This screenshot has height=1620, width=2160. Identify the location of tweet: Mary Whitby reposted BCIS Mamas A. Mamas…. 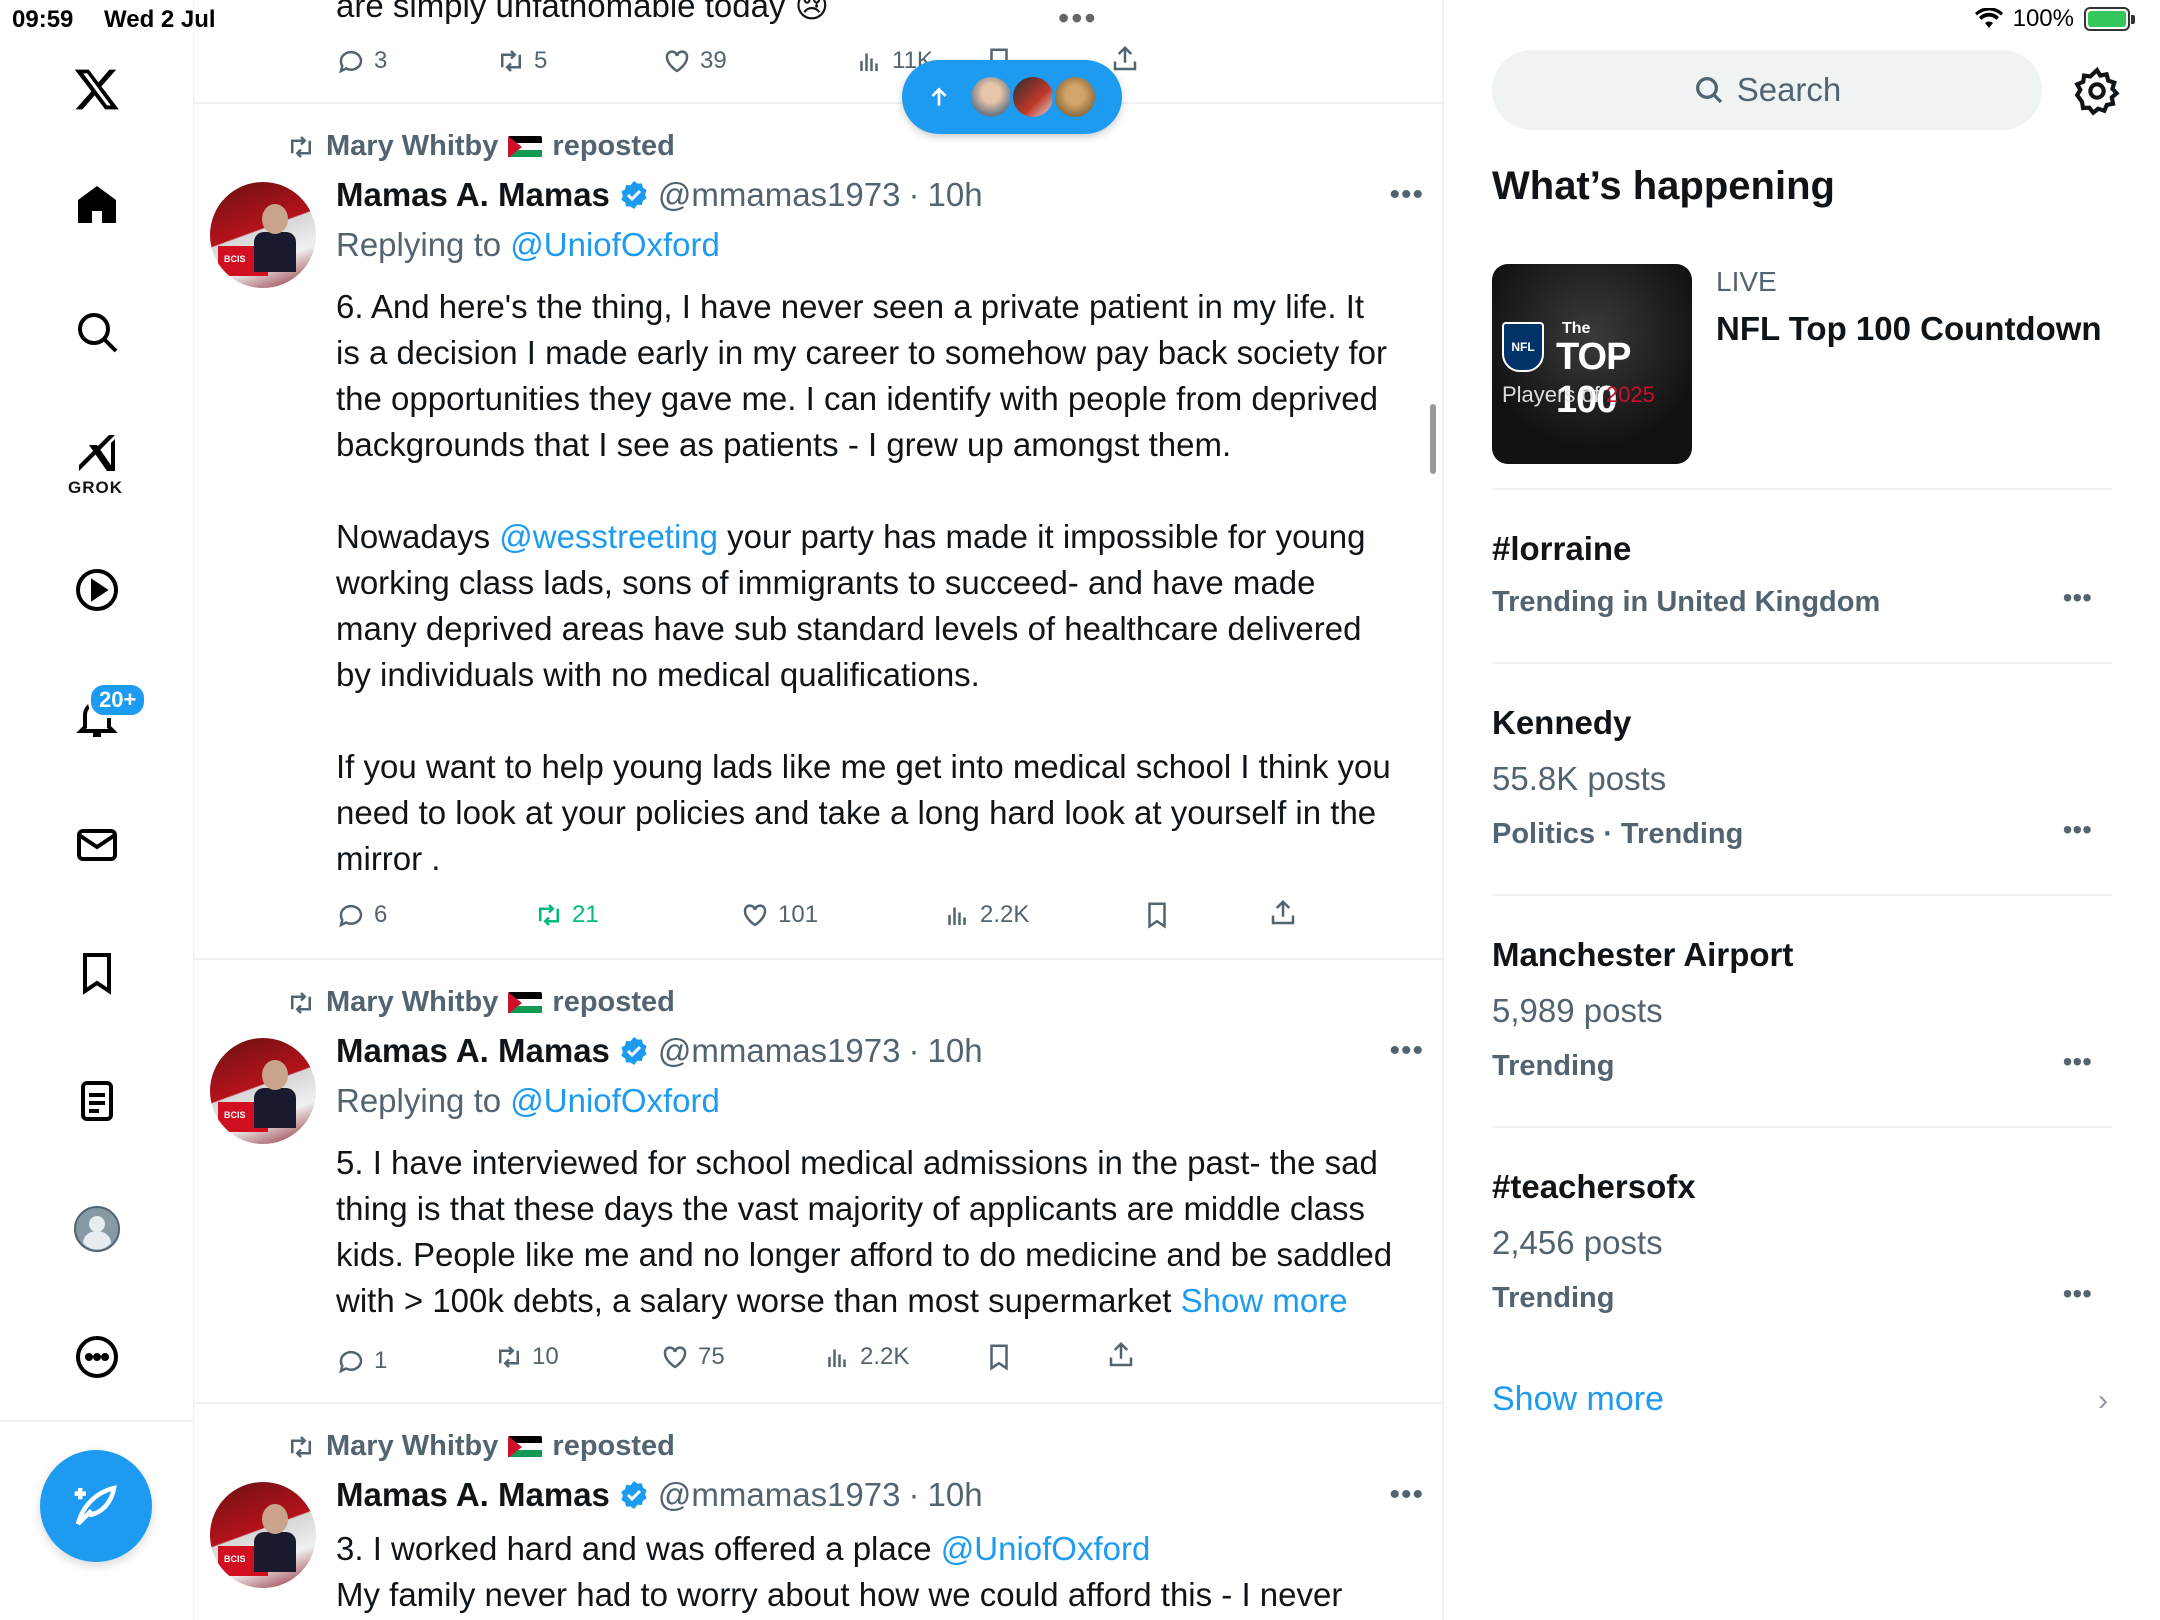
(818, 1512).